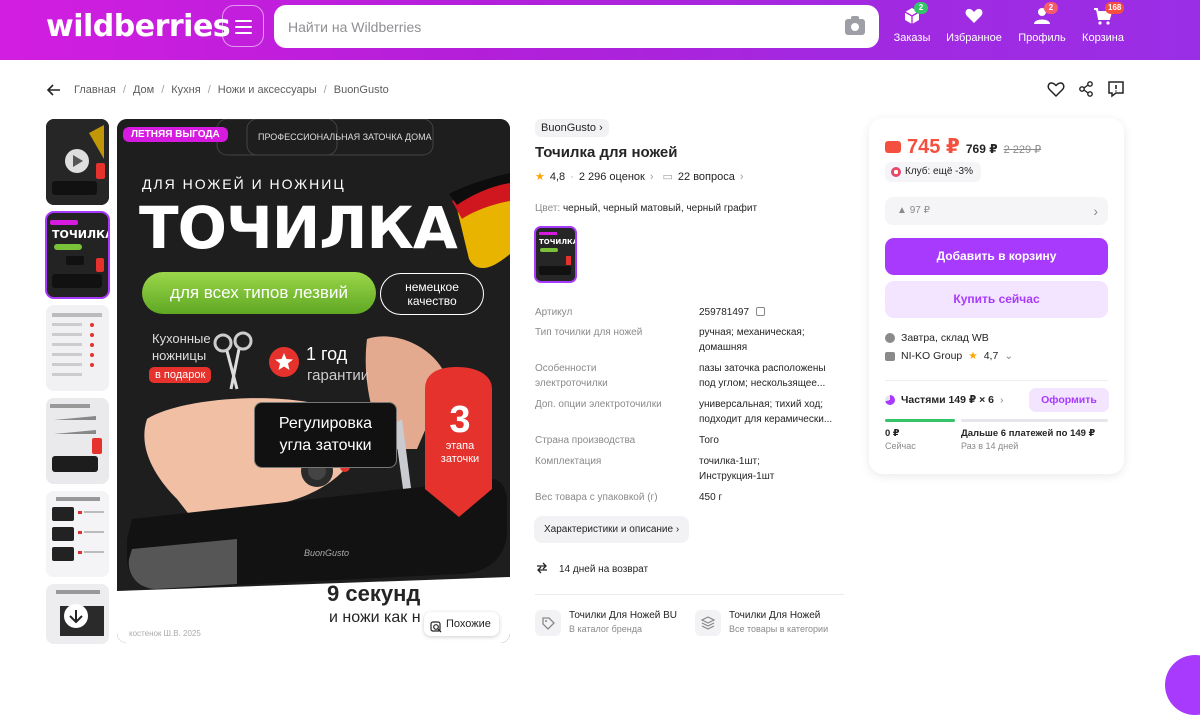 This screenshot has height=715, width=1200. Describe the element at coordinates (325, 445) in the screenshot. I see `angle-line-2: угла заточки` at that location.